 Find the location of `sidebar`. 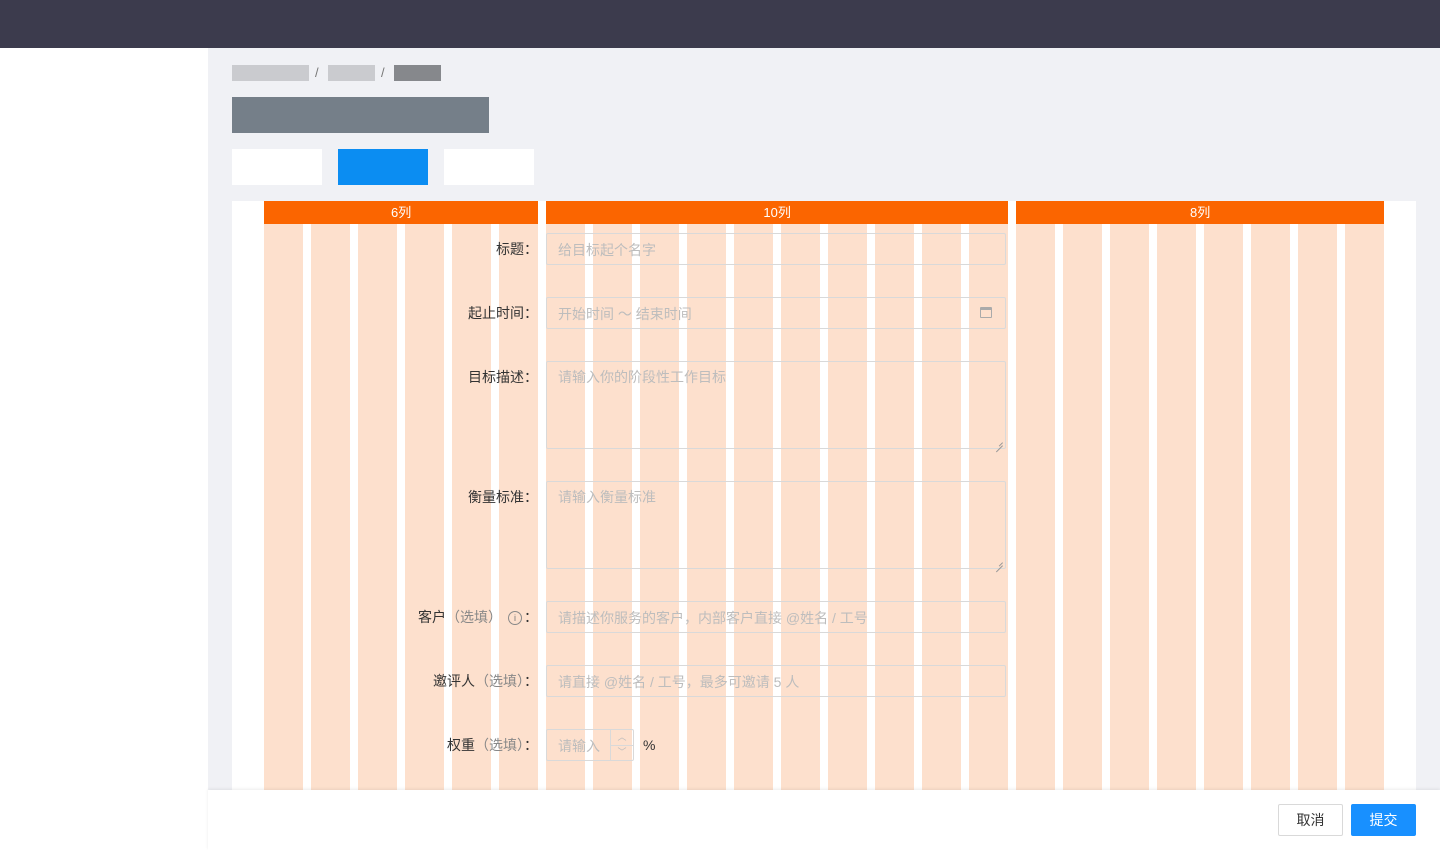

sidebar is located at coordinates (104, 449).